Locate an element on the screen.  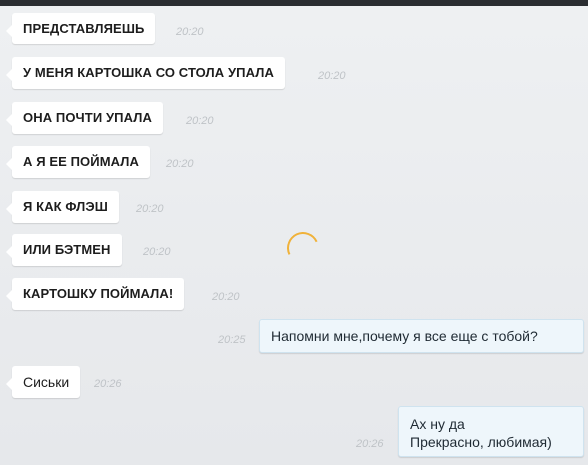
message-bubble-incoming: А Я ЕЕ ПОЙМАЛА is located at coordinates (78, 162).